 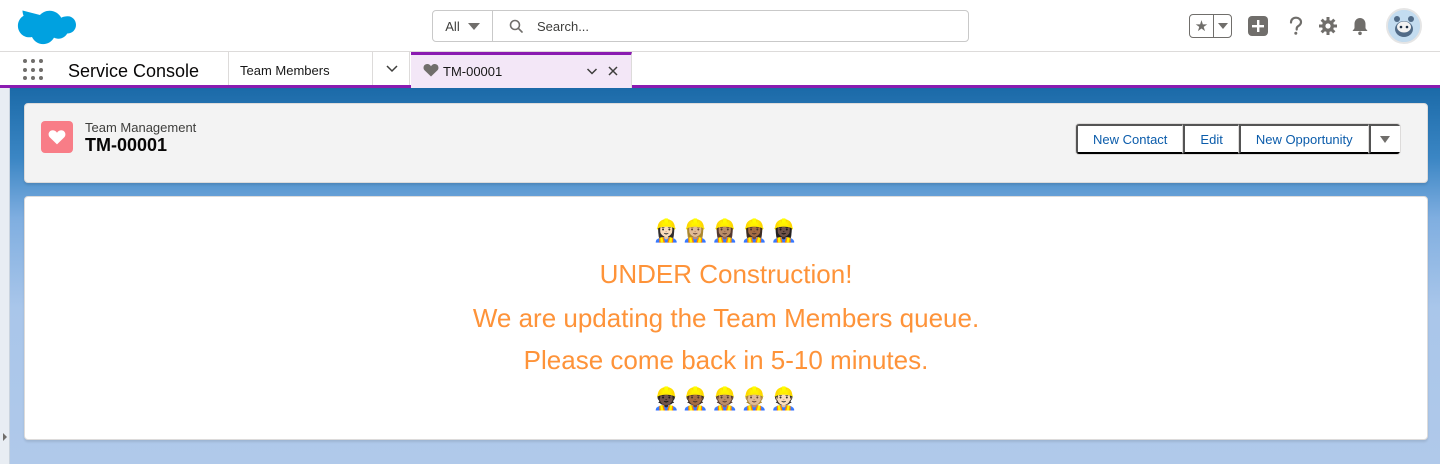 I want to click on edit-button: Edit, so click(x=1211, y=139).